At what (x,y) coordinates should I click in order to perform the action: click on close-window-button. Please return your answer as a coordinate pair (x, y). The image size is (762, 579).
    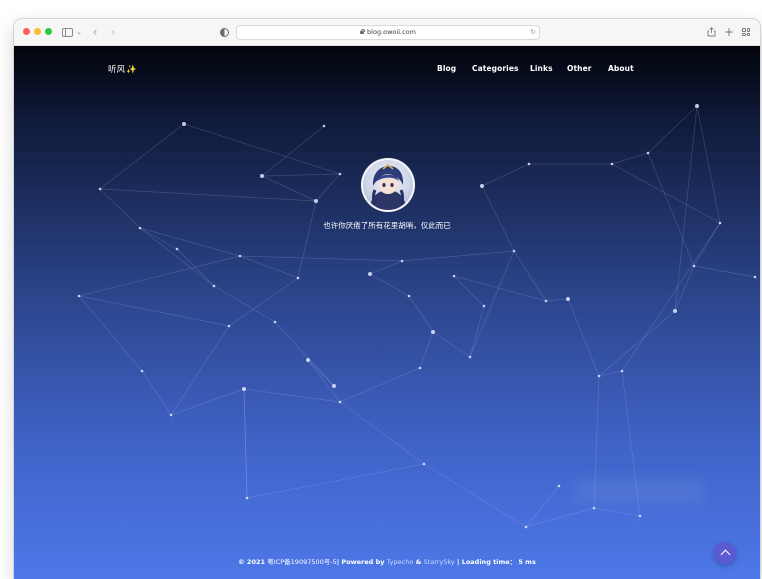
    Looking at the image, I should click on (26, 31).